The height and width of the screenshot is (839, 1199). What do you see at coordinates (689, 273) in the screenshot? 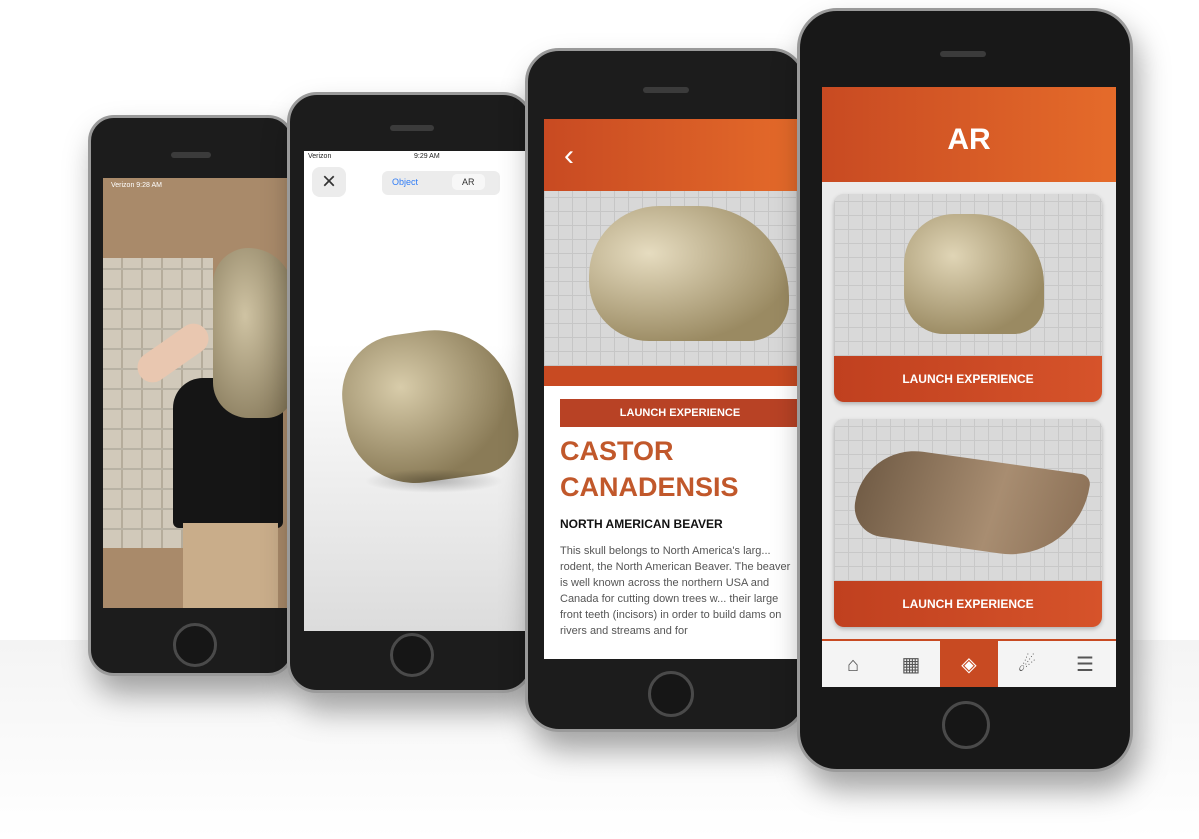
I see `beaver-skull-image` at bounding box center [689, 273].